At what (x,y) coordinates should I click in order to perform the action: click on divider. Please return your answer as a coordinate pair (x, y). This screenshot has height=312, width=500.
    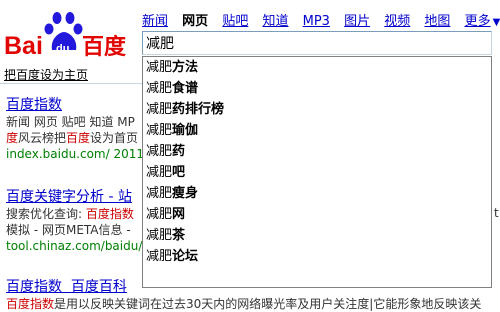
    Looking at the image, I should click on (71, 83).